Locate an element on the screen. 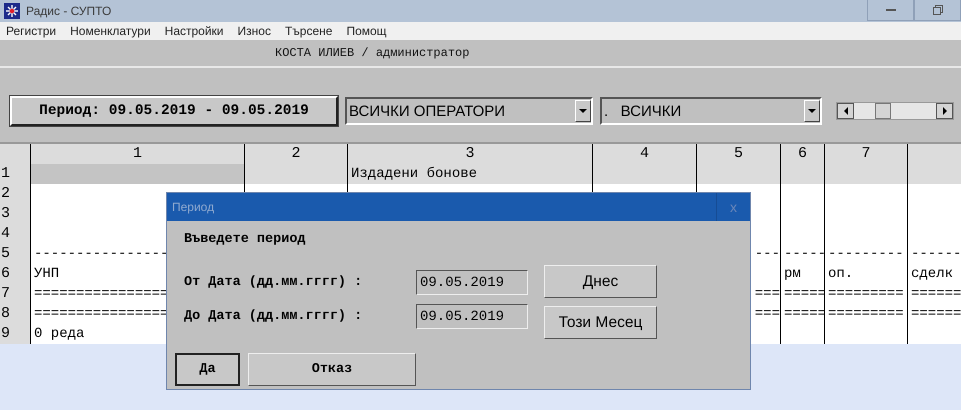  preset-button: Днес is located at coordinates (600, 281).